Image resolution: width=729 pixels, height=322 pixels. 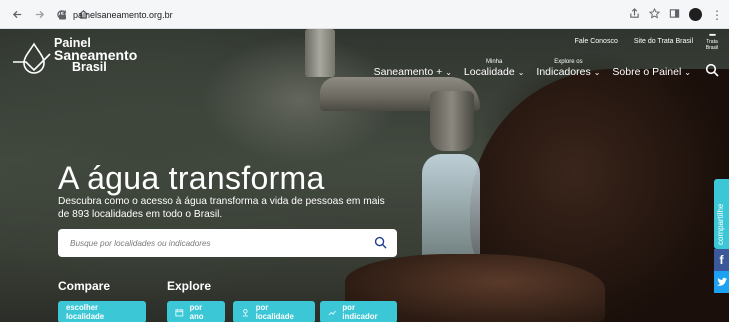 What do you see at coordinates (189, 286) in the screenshot?
I see `explore-heading: Explore` at bounding box center [189, 286].